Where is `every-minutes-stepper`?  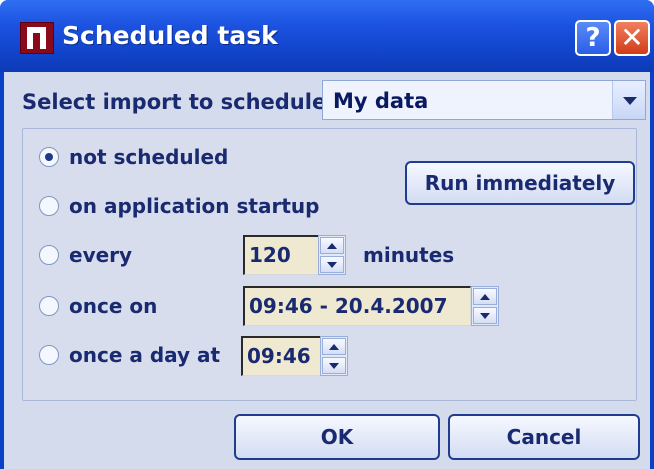 every-minutes-stepper is located at coordinates (332, 255).